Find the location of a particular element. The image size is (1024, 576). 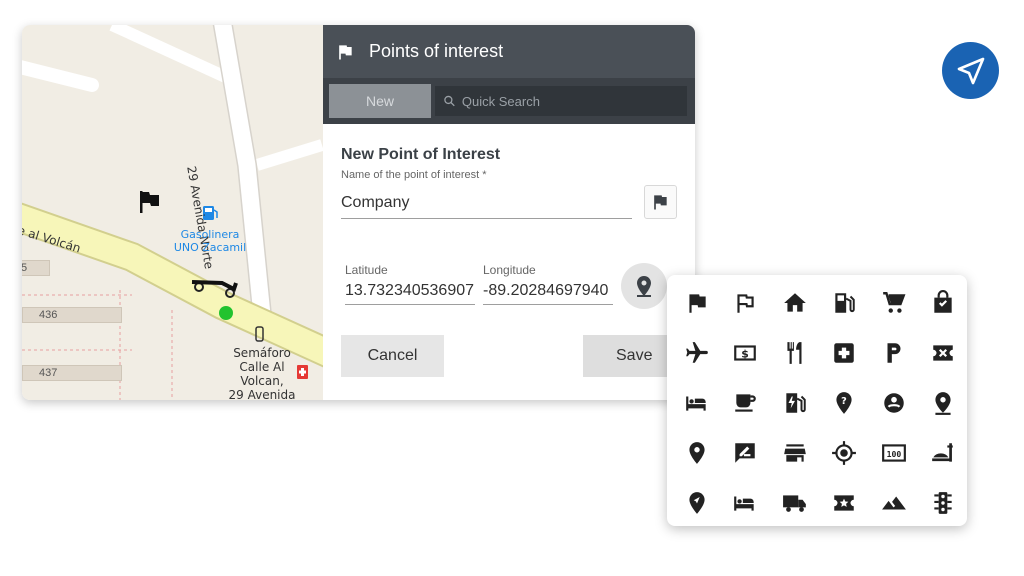

longitude-field: Longitude is located at coordinates (548, 284).